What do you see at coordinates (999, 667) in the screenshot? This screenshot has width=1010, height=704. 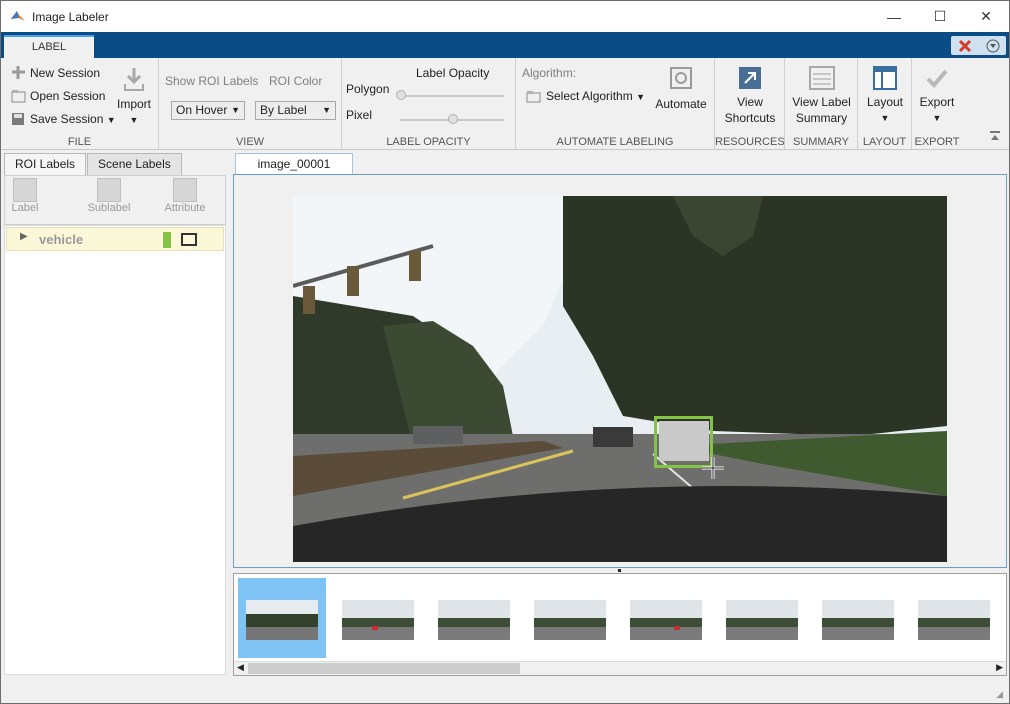 I see `scroll-right-icon: ▶` at bounding box center [999, 667].